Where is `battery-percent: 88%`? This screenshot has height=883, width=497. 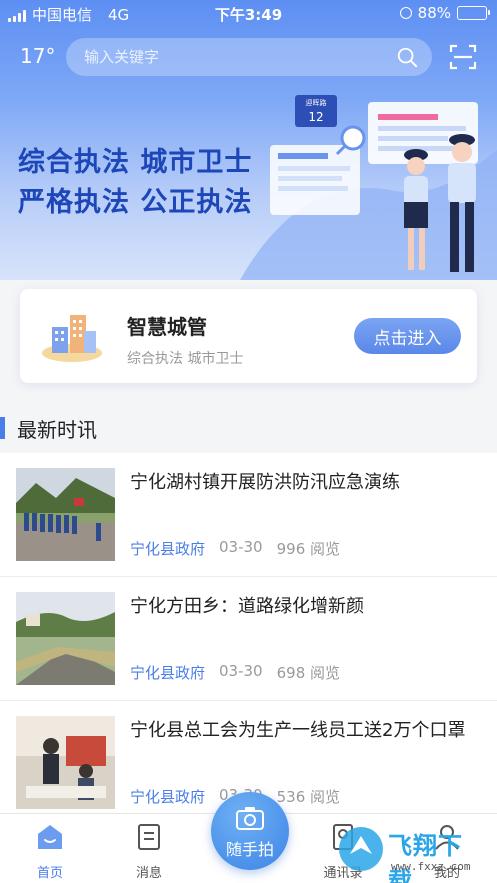
battery-percent: 88% is located at coordinates (434, 13).